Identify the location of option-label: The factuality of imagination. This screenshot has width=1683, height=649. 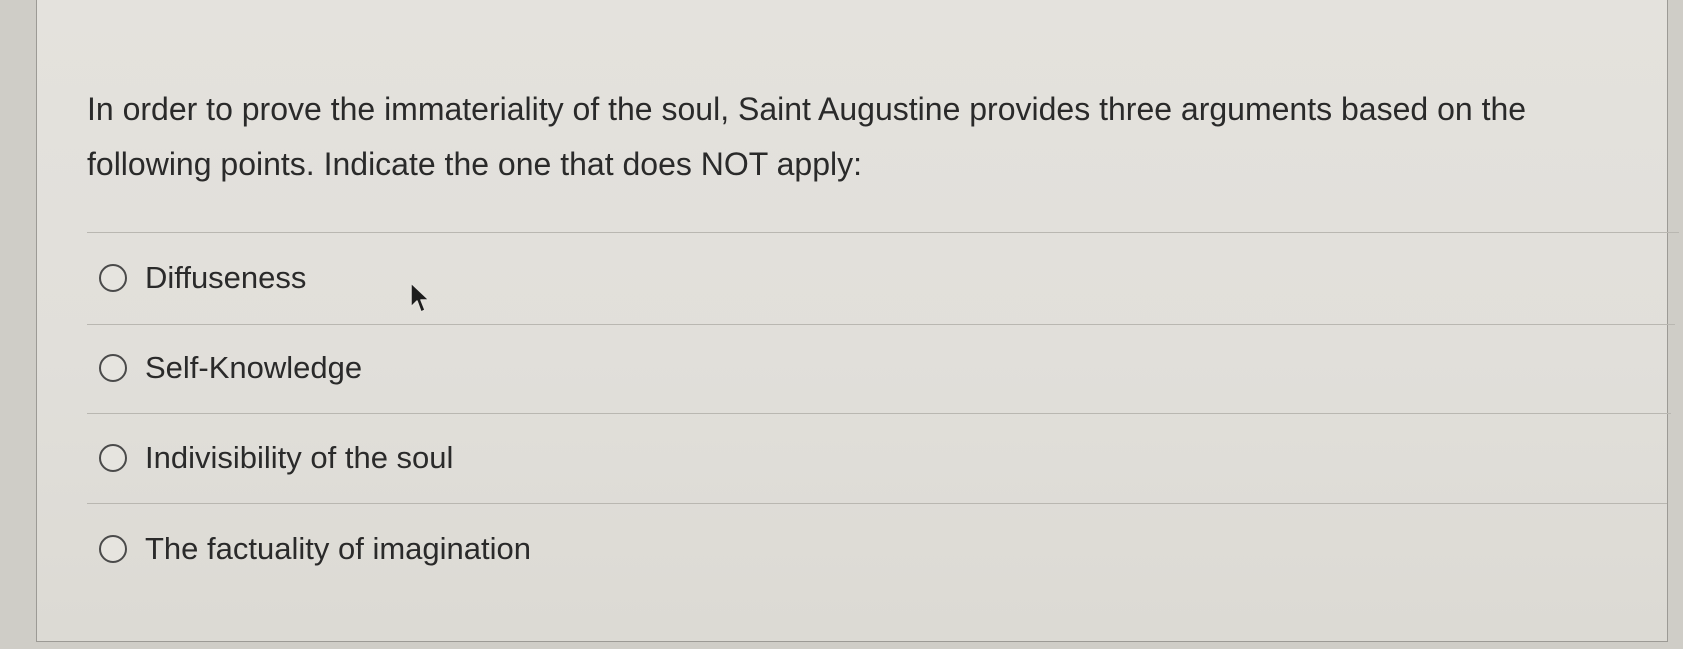
(338, 548).